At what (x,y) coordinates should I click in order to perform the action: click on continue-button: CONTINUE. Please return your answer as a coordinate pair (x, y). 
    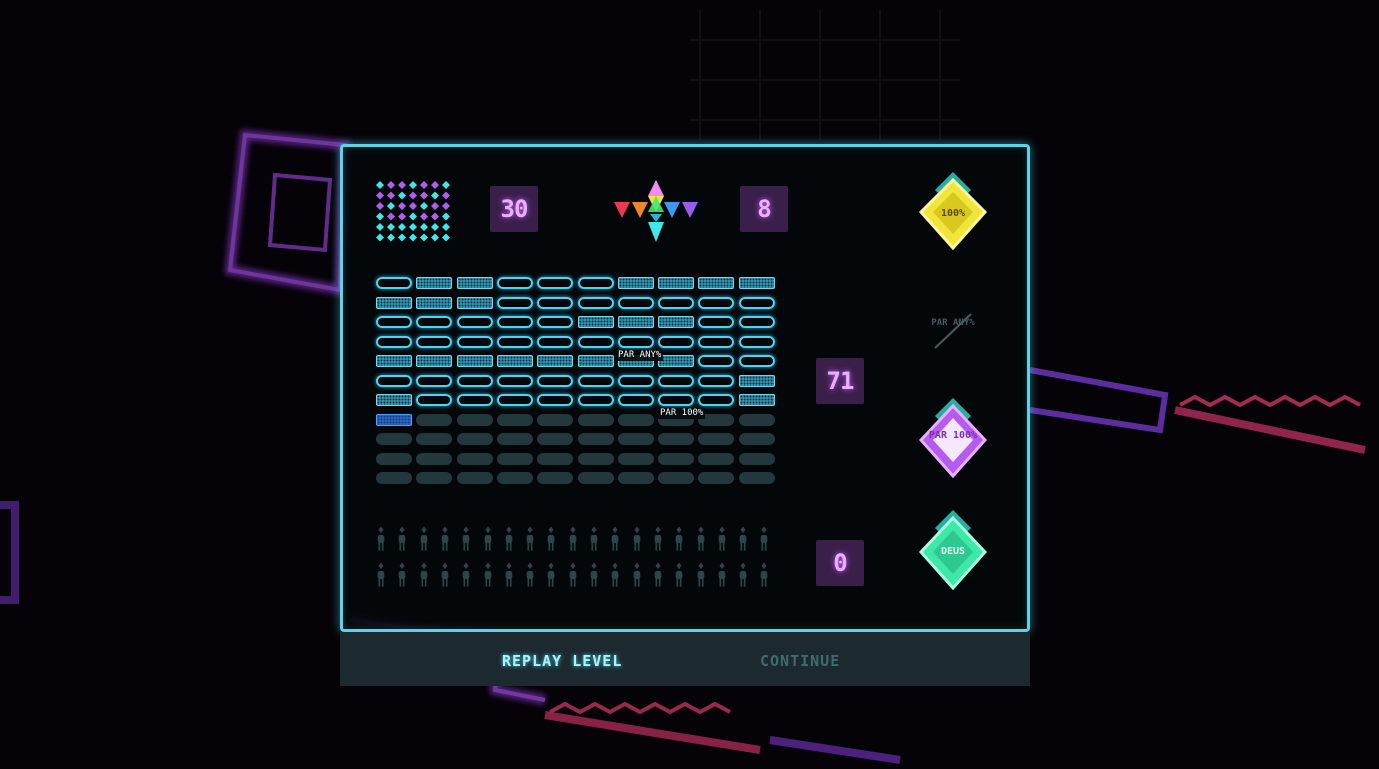
    Looking at the image, I should click on (800, 661).